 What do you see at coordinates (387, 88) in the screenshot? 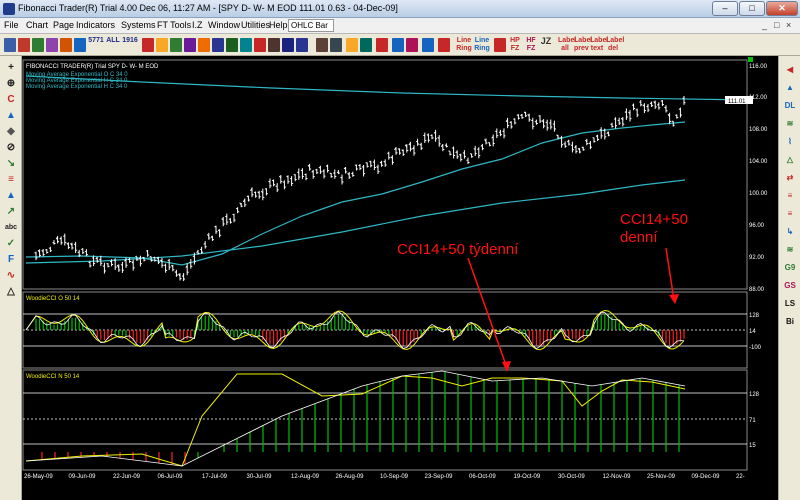
I see `ma-long-line` at bounding box center [387, 88].